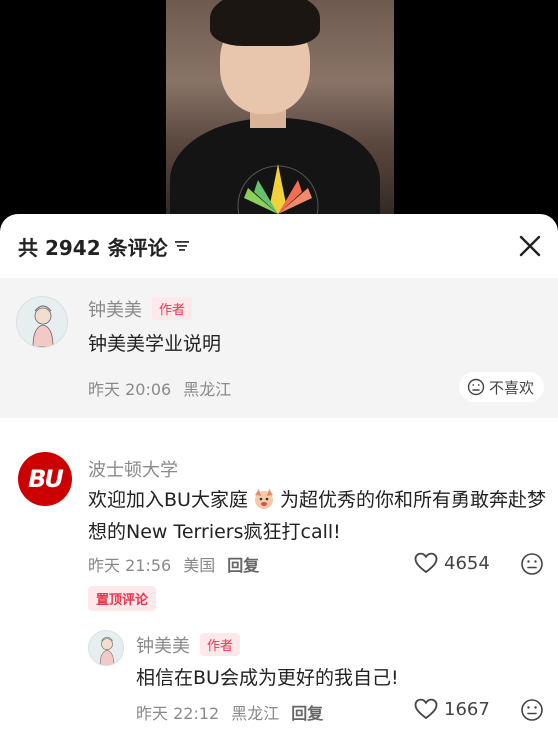  I want to click on reply-avatar-illustration, so click(107, 650).